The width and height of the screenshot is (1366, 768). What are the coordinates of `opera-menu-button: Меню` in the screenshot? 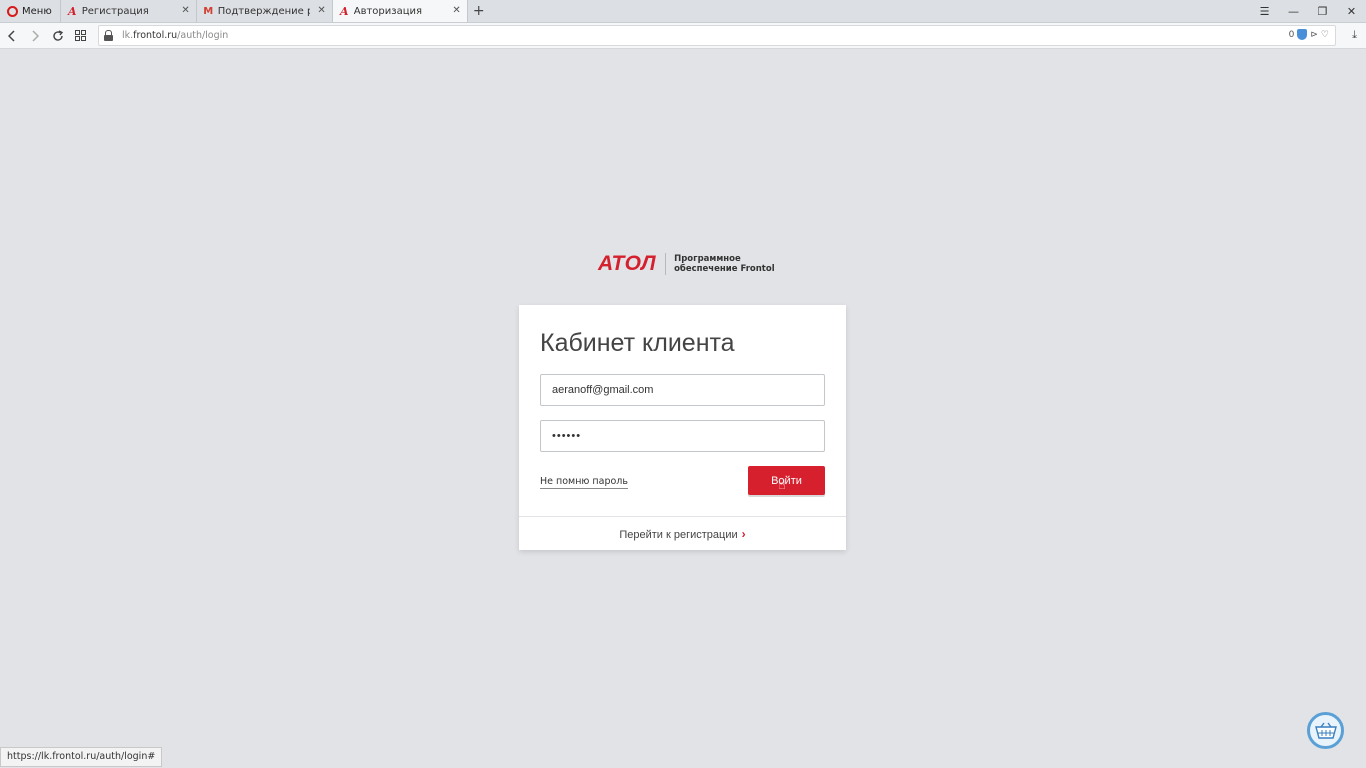 It's located at (30, 11).